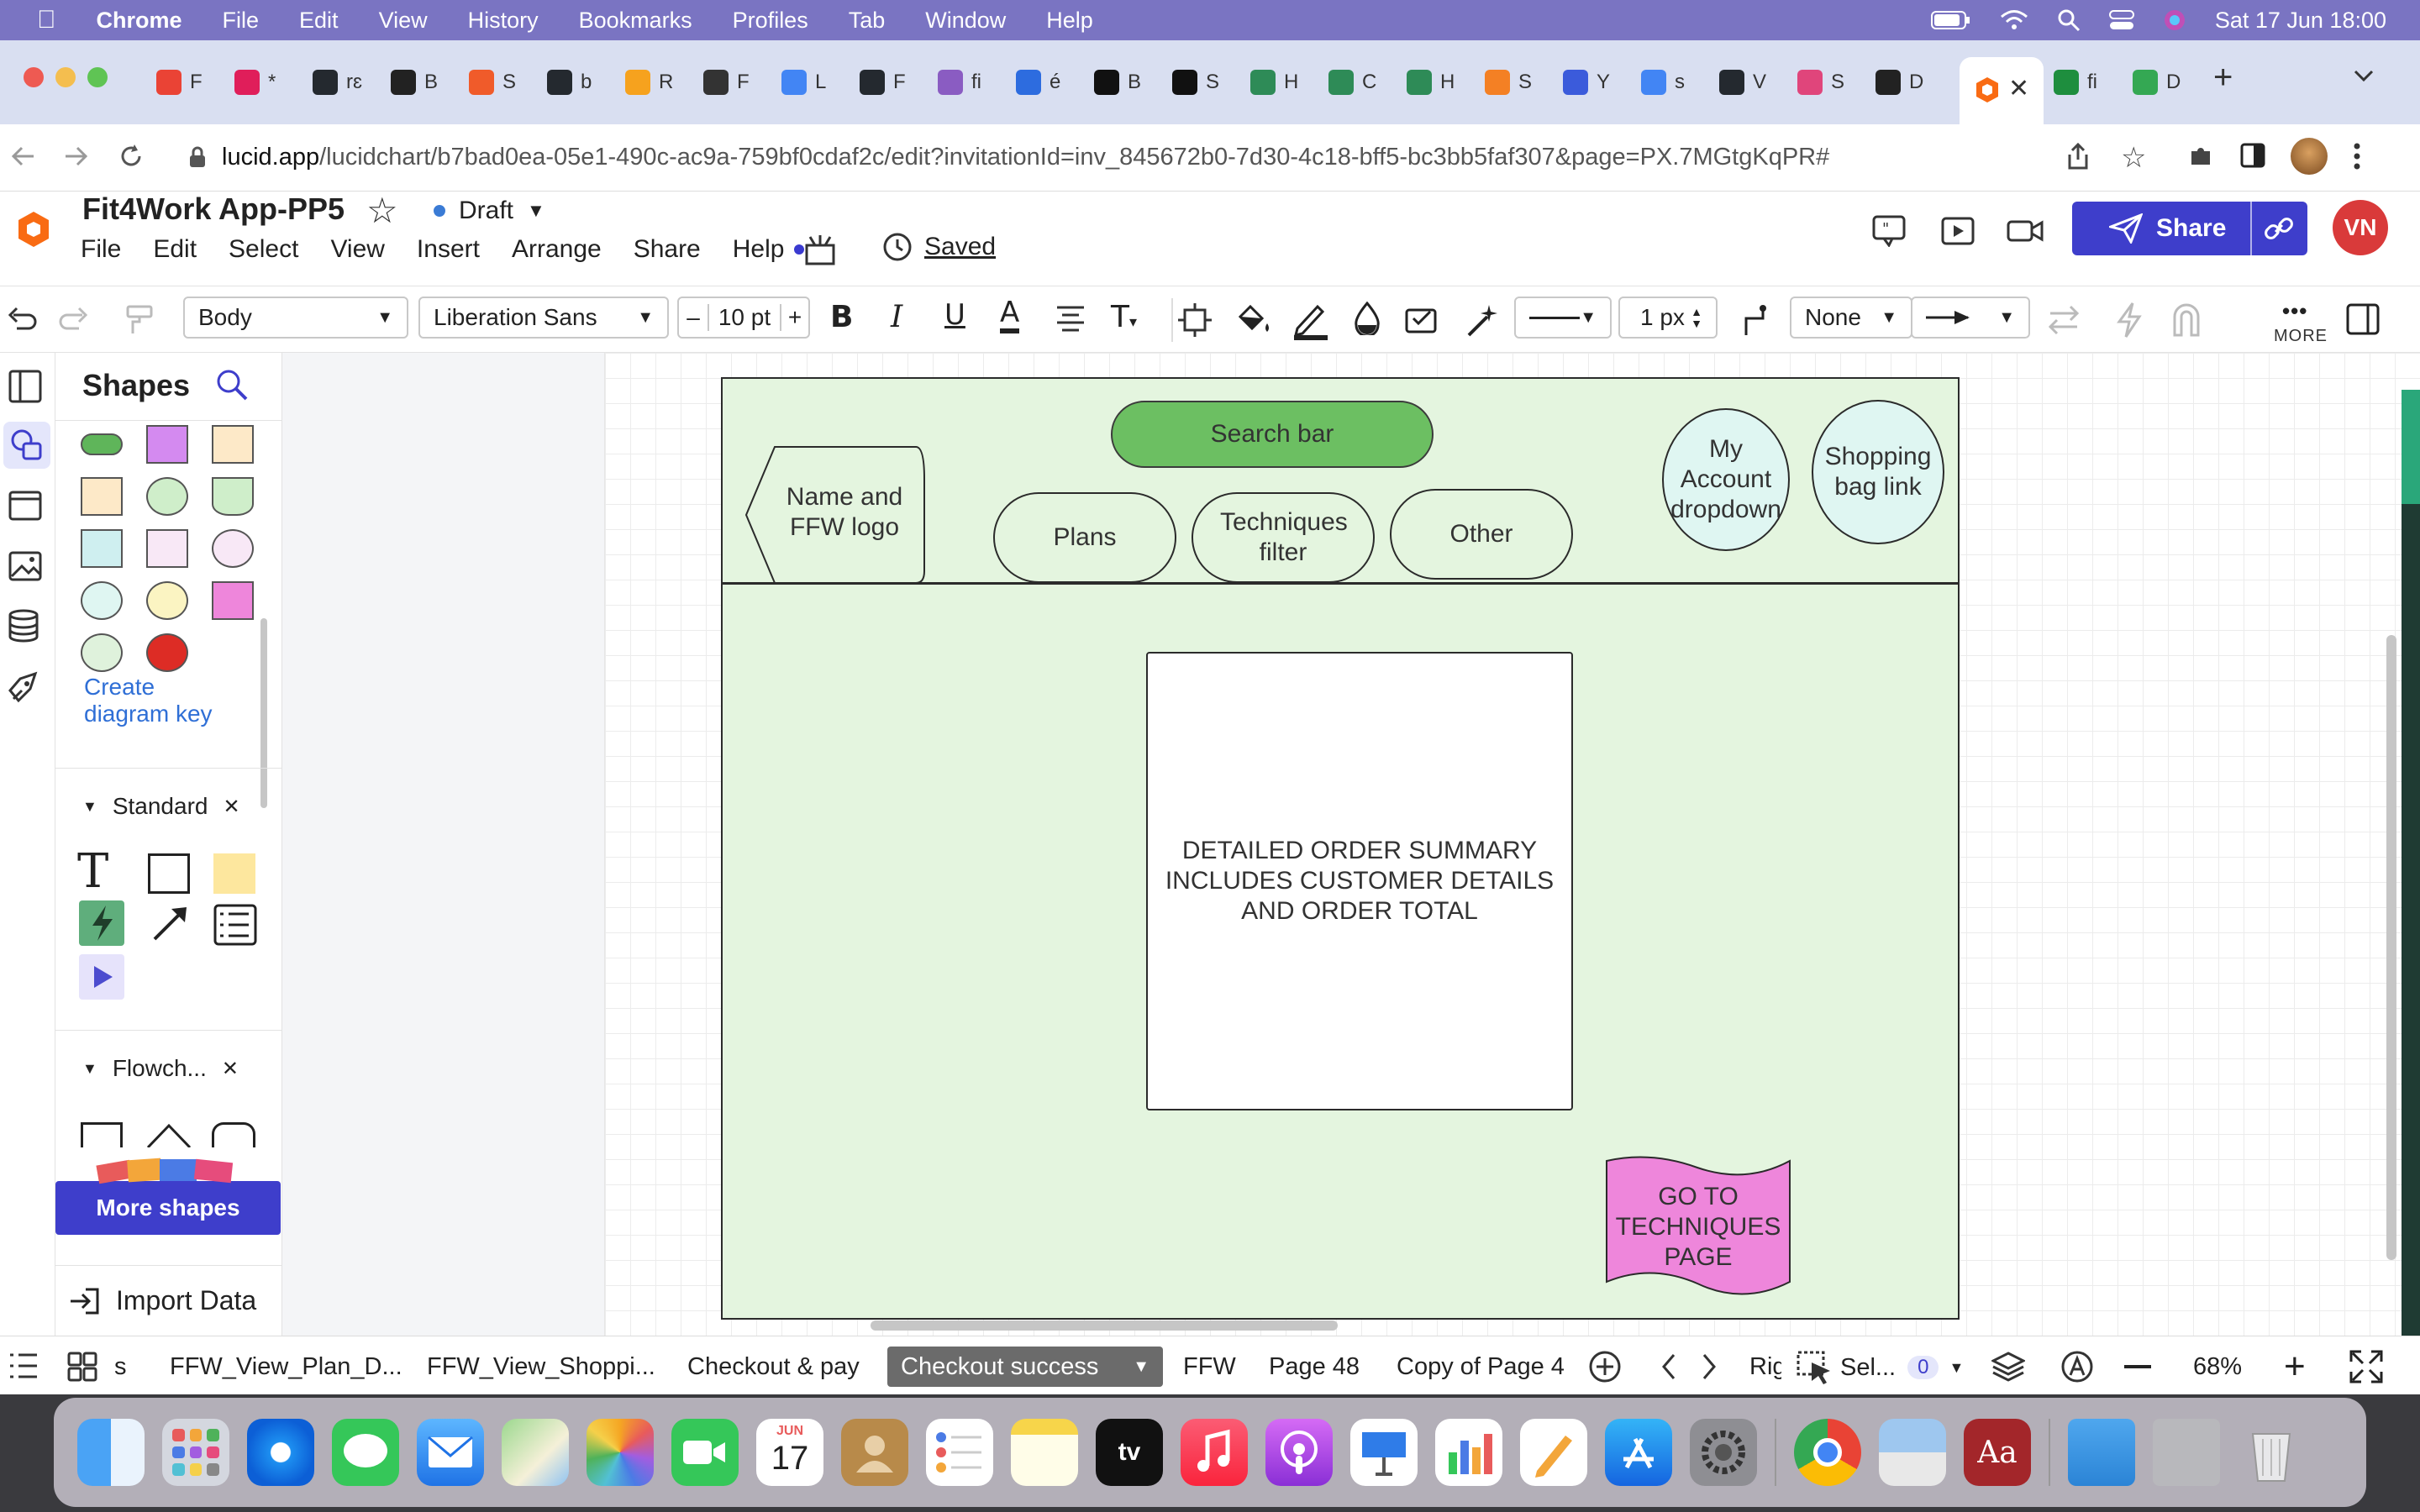  What do you see at coordinates (234, 873) in the screenshot?
I see `sticky-note-shape-icon` at bounding box center [234, 873].